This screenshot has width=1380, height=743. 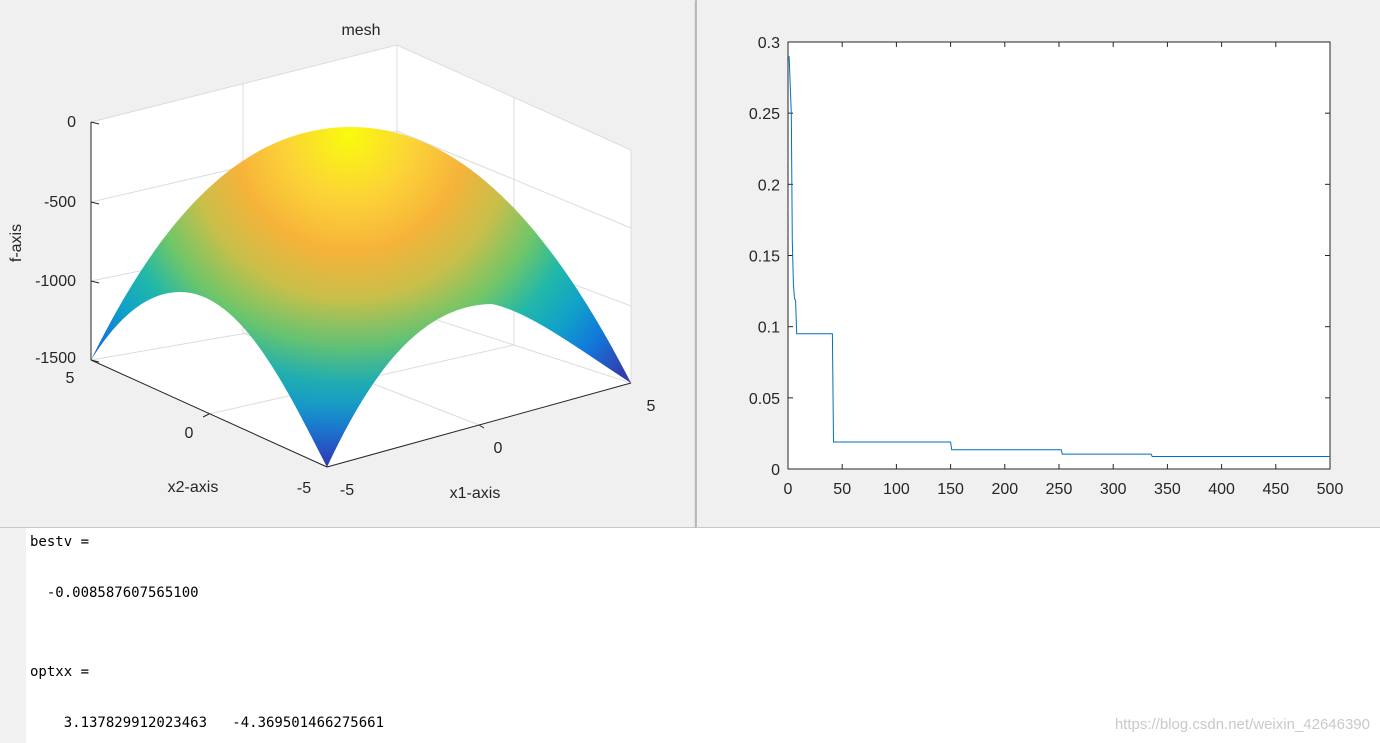 I want to click on y-tick-label: 0.2, so click(x=769, y=185).